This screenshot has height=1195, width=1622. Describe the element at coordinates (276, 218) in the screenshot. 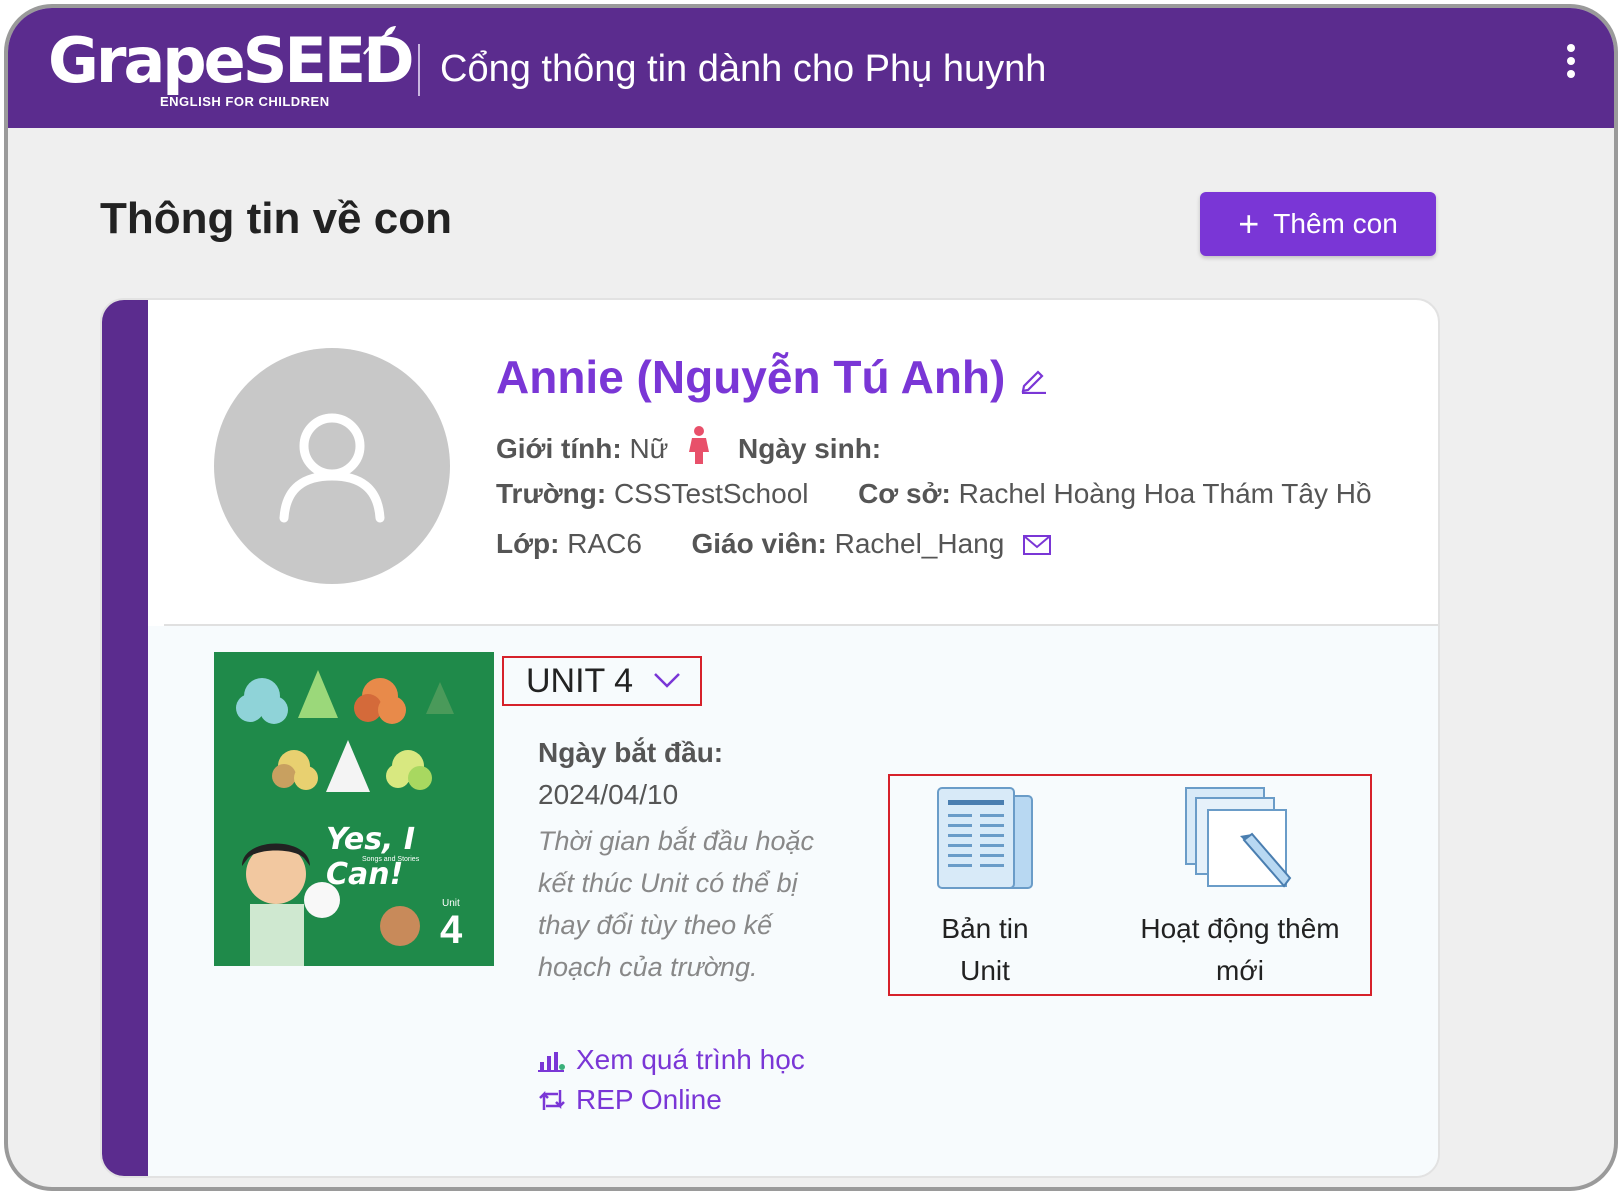

I see `page-title: Thông tin về con` at that location.